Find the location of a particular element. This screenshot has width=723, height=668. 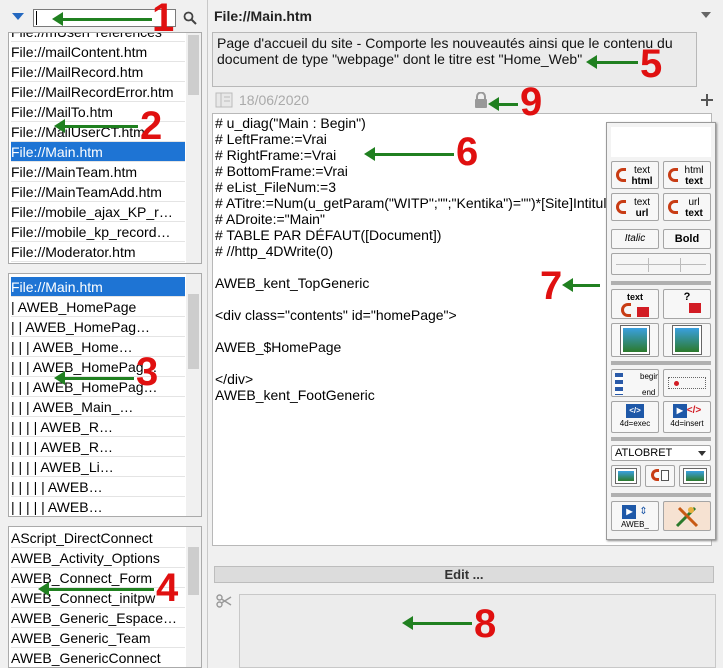

question-flag-button: ? is located at coordinates (687, 304).